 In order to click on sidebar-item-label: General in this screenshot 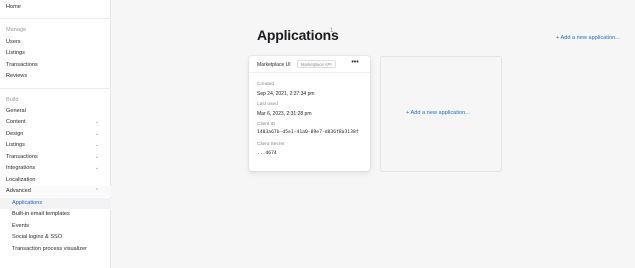, I will do `click(16, 111)`.